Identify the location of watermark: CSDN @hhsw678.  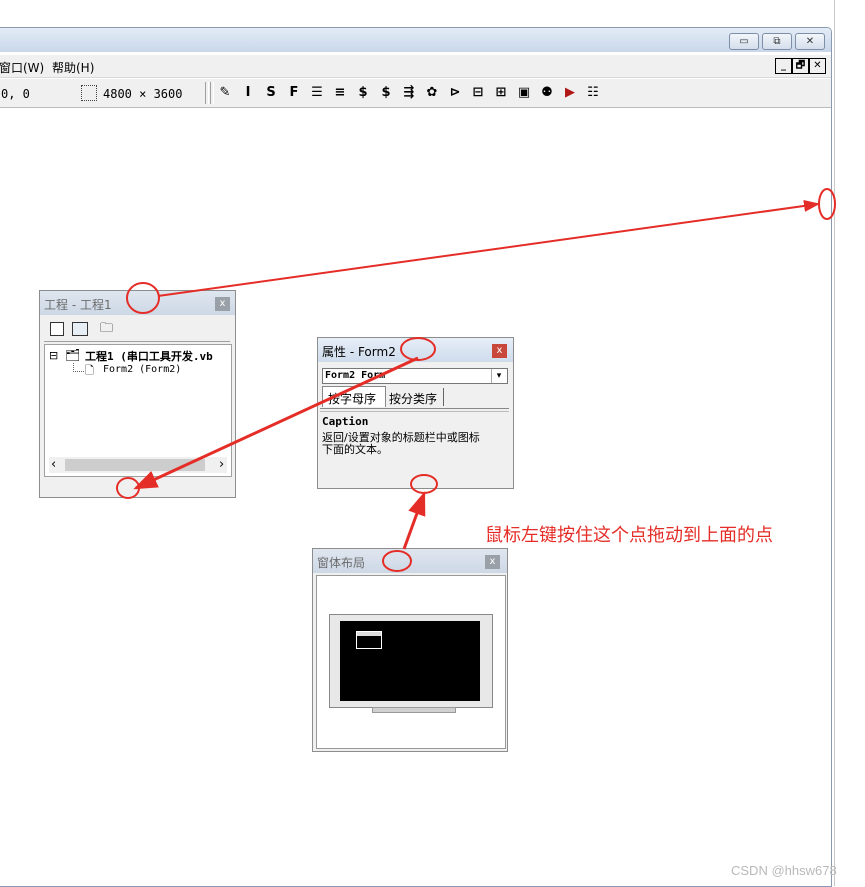
(784, 870).